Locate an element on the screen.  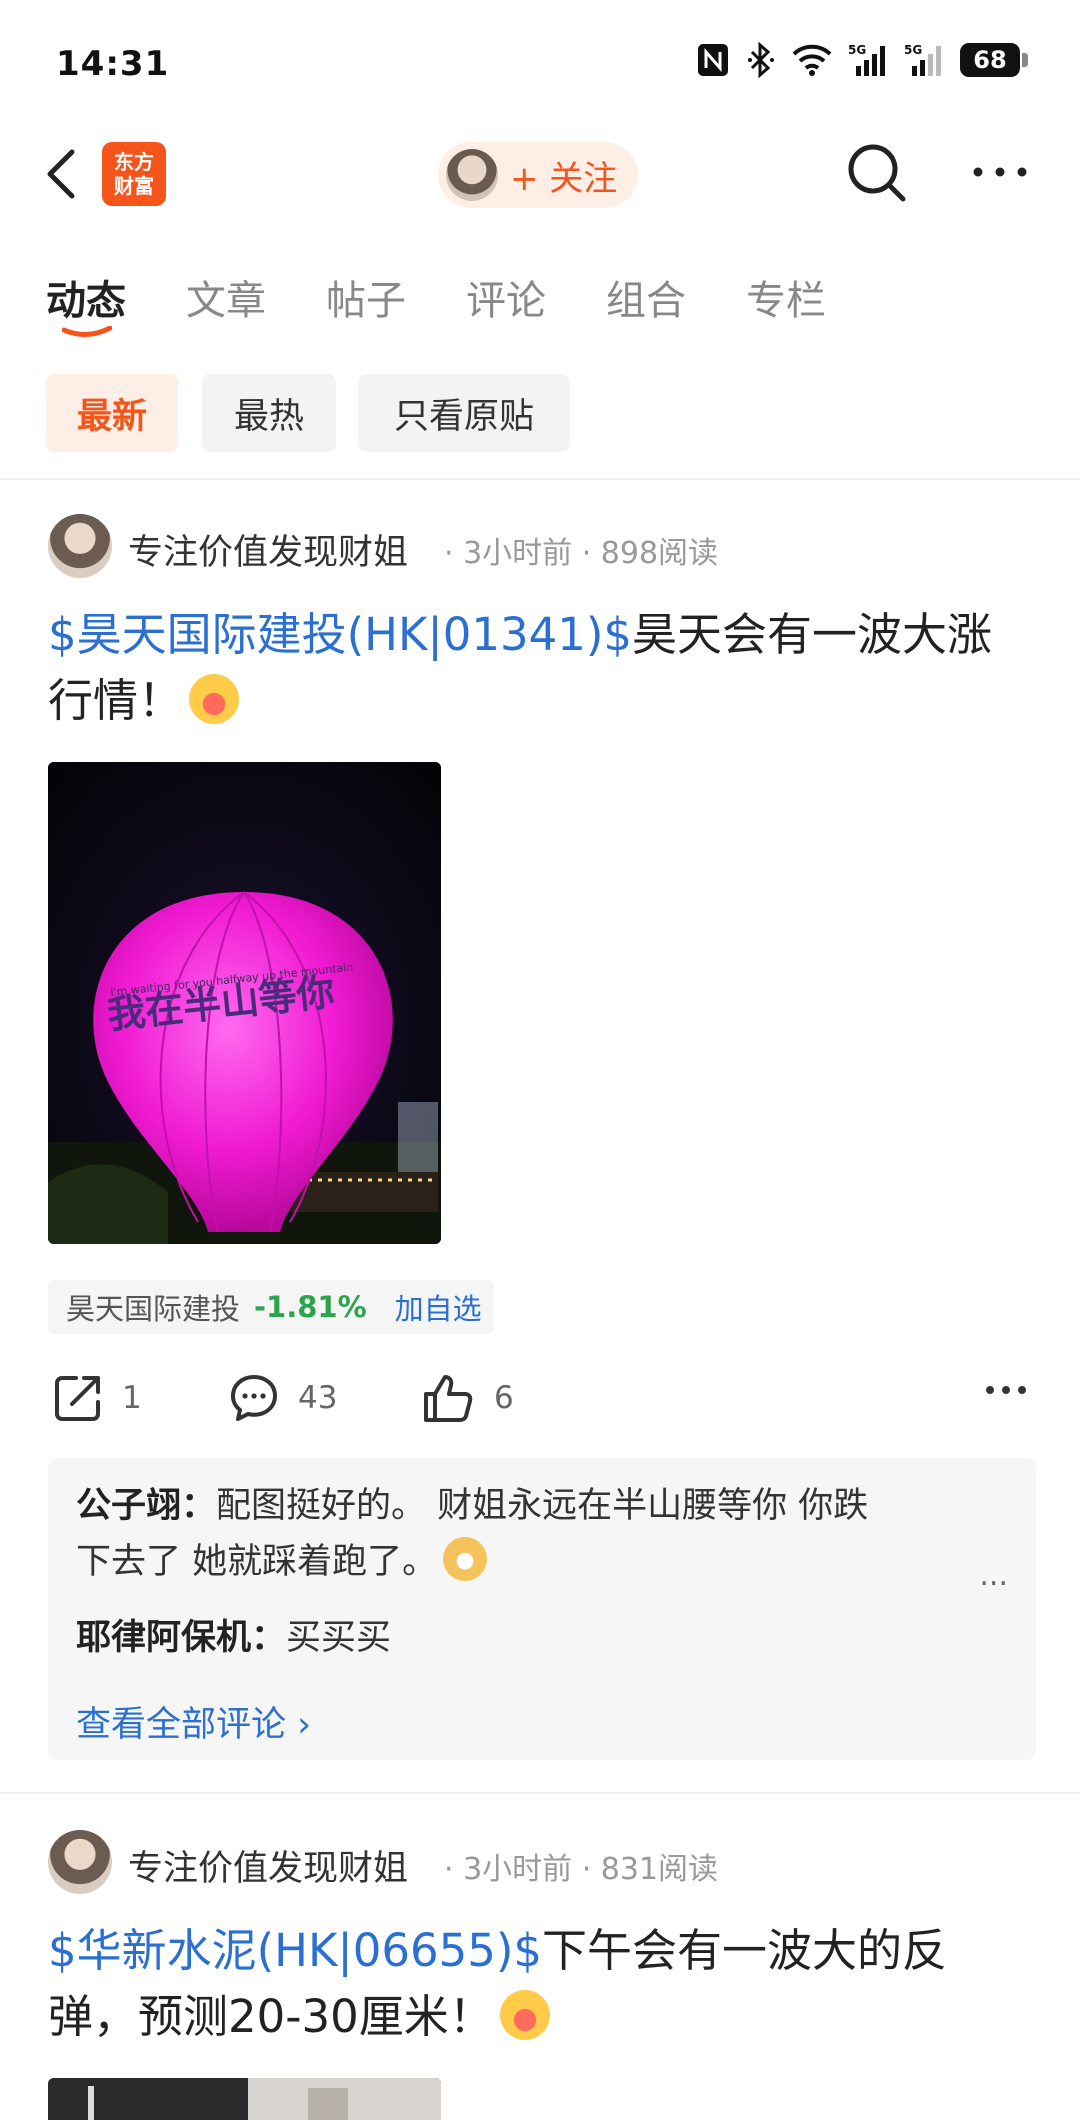
like-button: 6 is located at coordinates (468, 1398).